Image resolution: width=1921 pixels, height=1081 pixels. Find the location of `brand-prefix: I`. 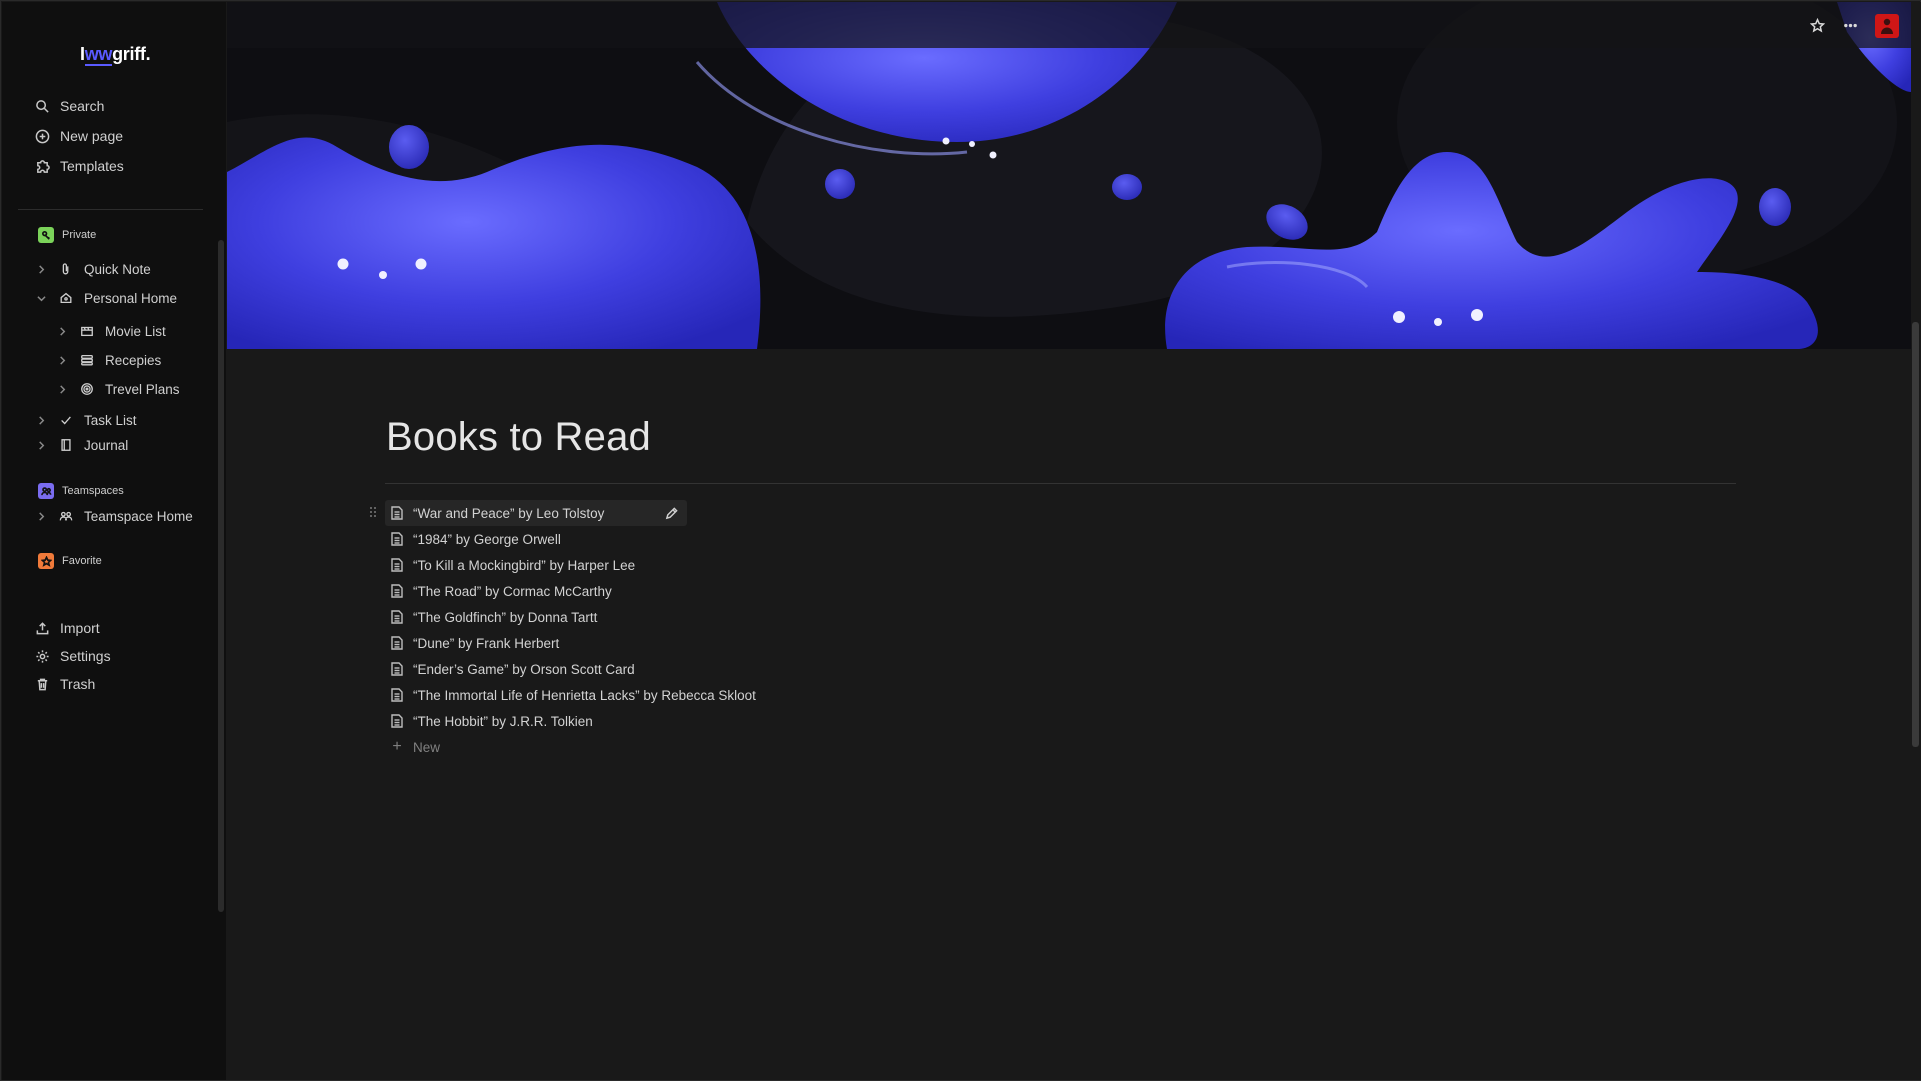

brand-prefix: I is located at coordinates (82, 54).